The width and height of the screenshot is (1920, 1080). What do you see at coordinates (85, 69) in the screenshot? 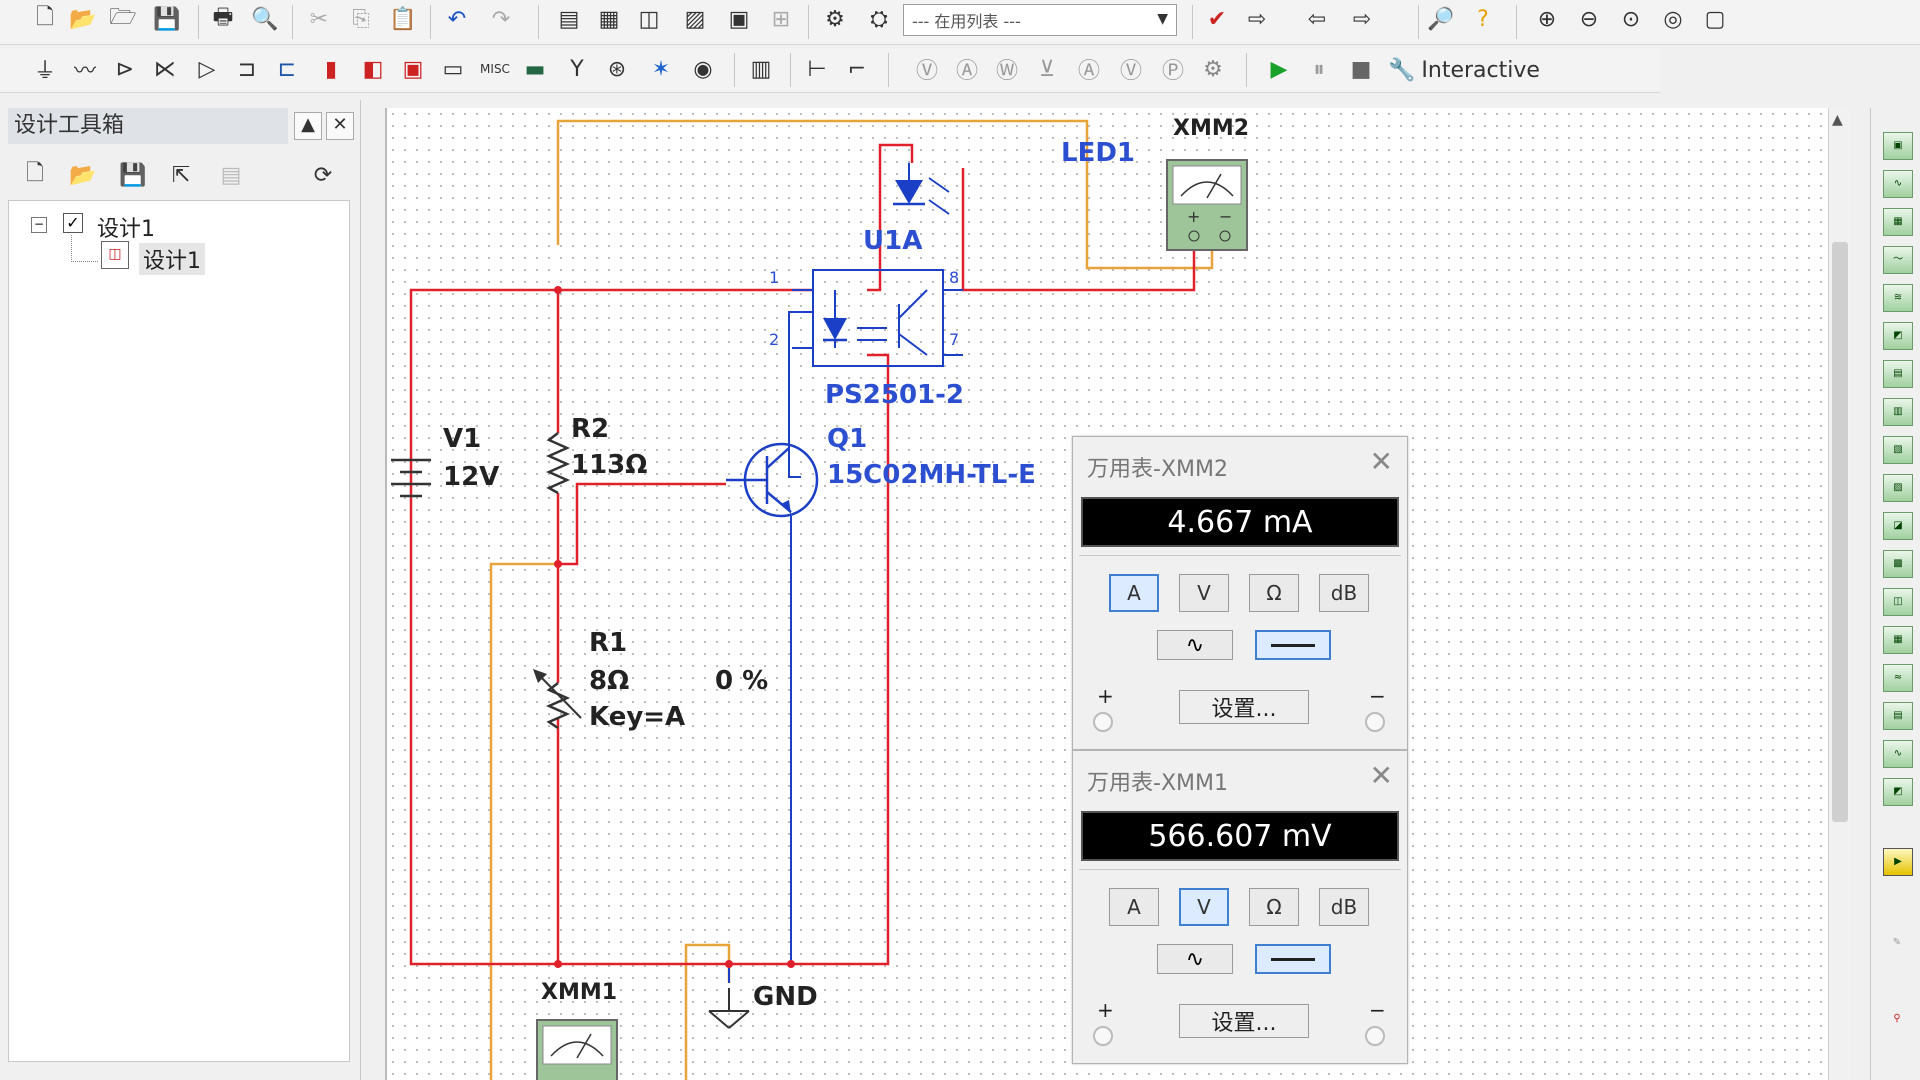
I see `place-basic-icon: 〰` at bounding box center [85, 69].